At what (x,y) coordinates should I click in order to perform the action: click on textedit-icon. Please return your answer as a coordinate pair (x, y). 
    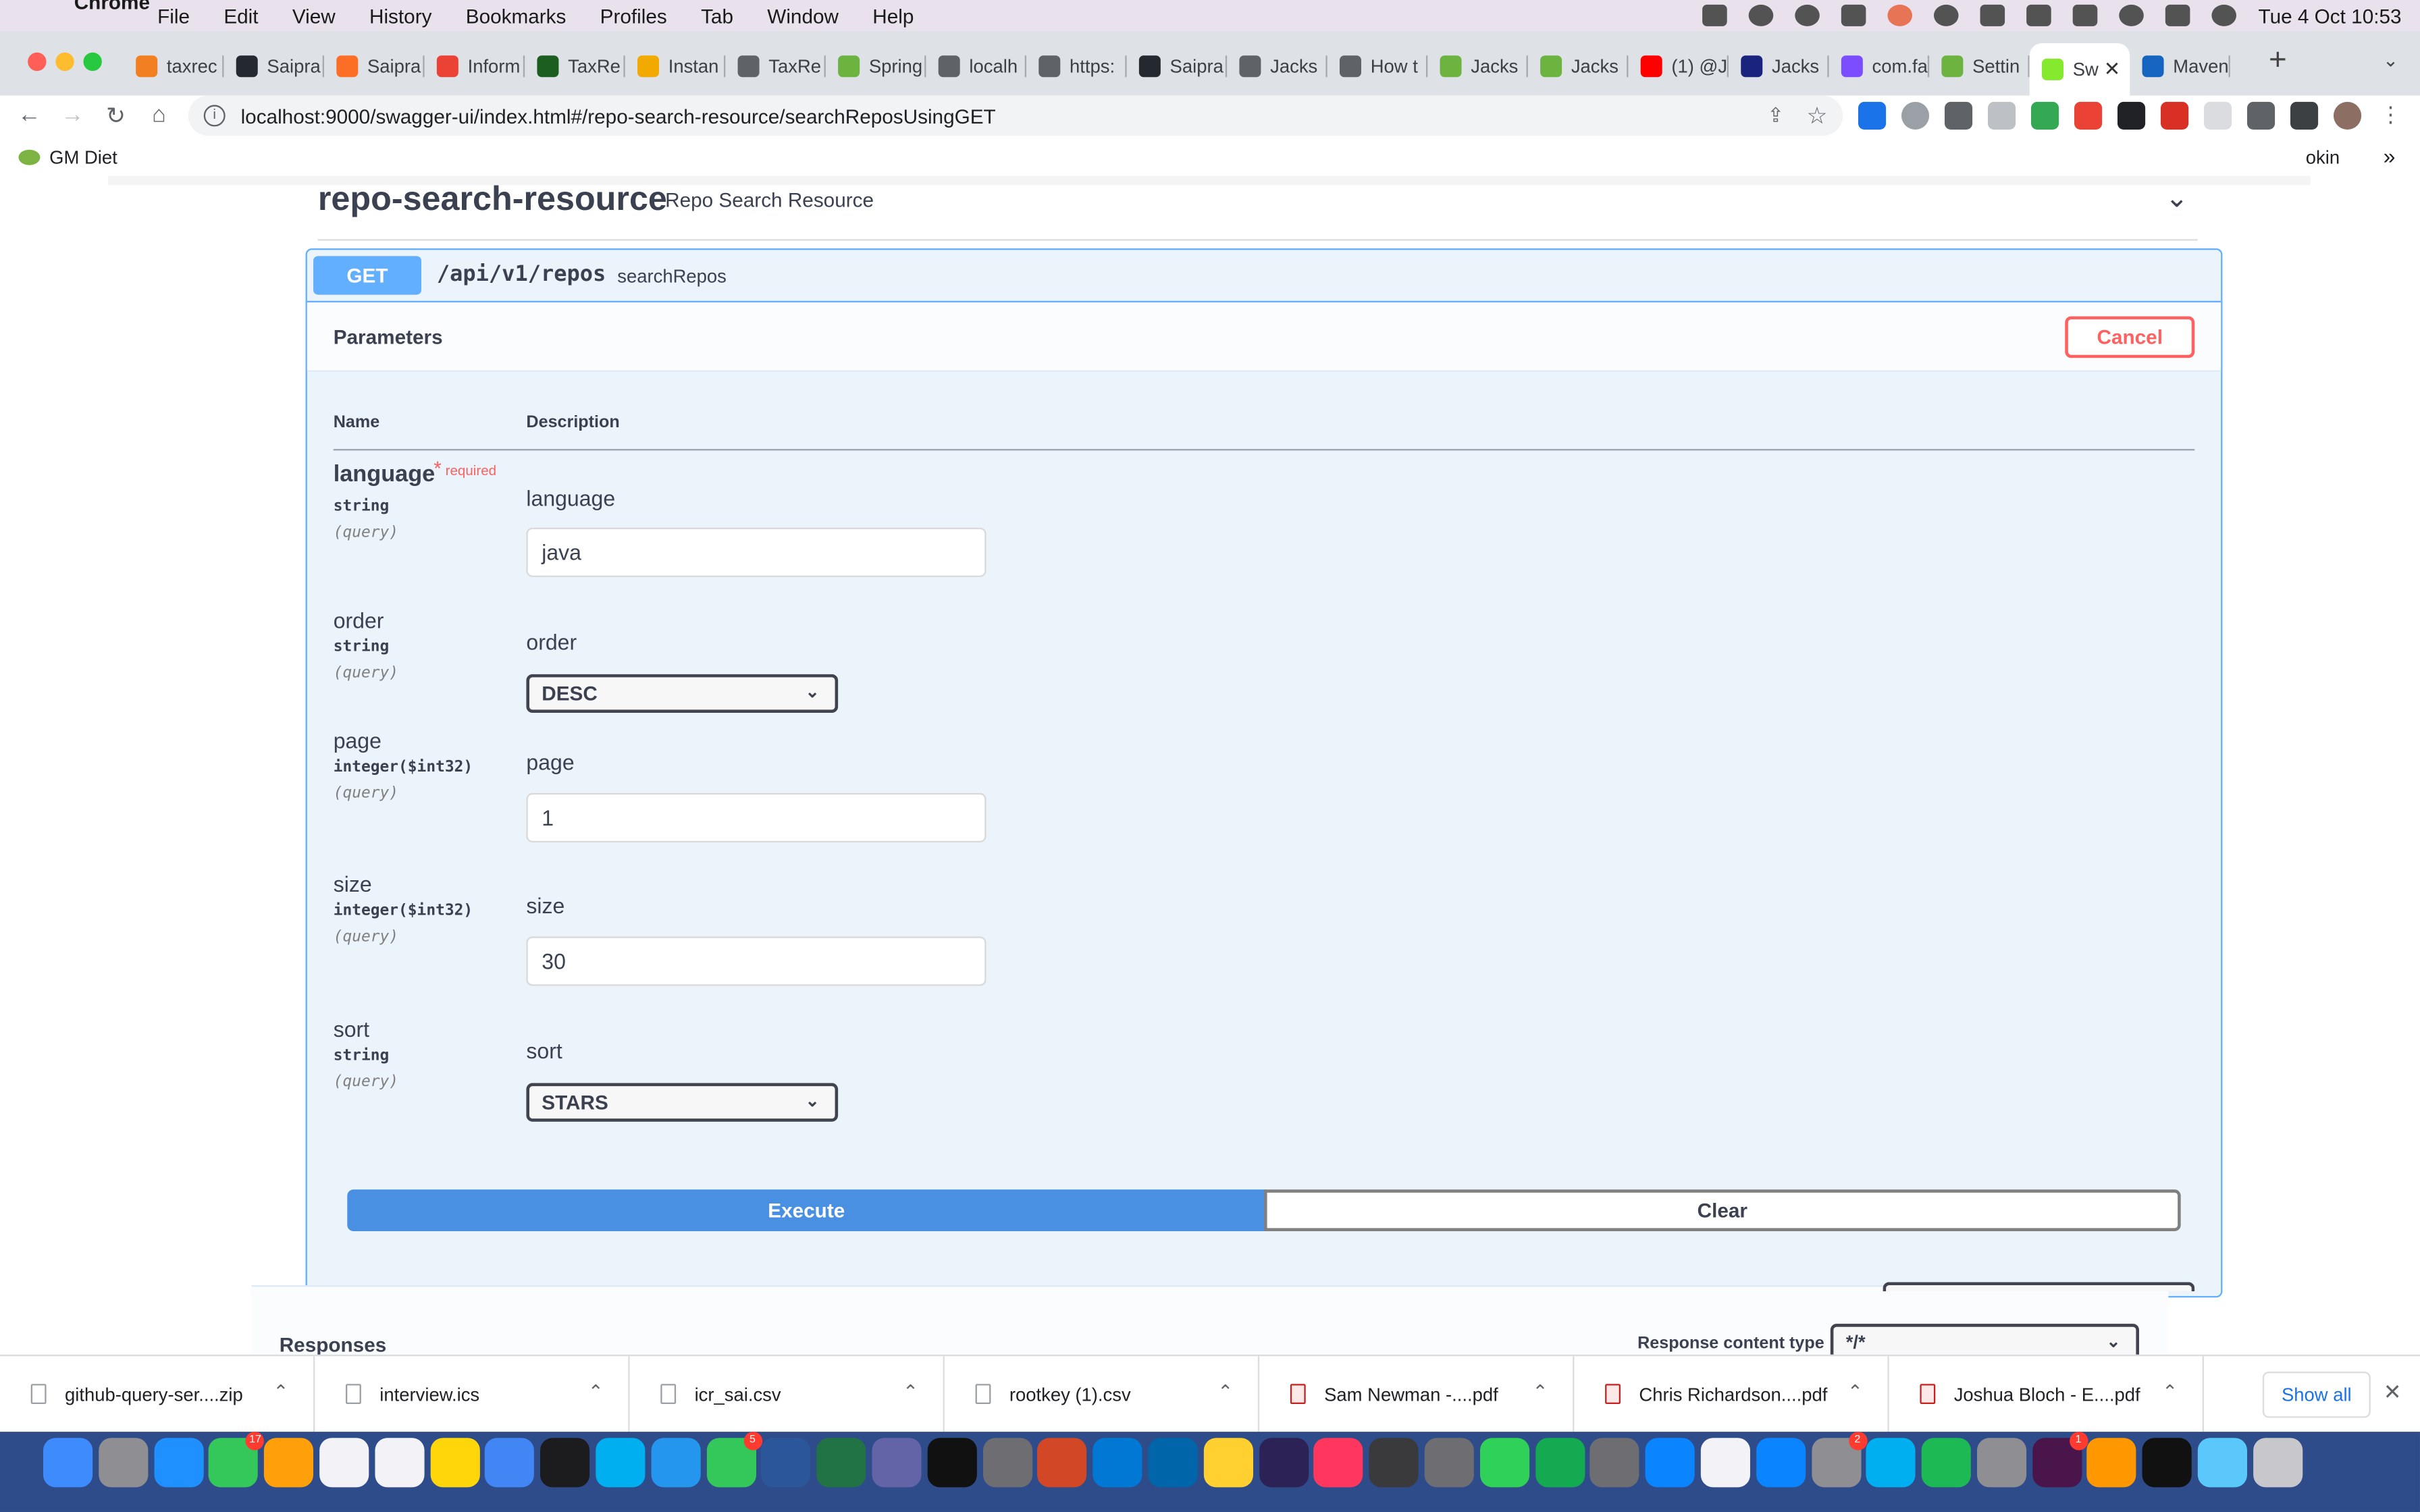
    Looking at the image, I should click on (1725, 1463).